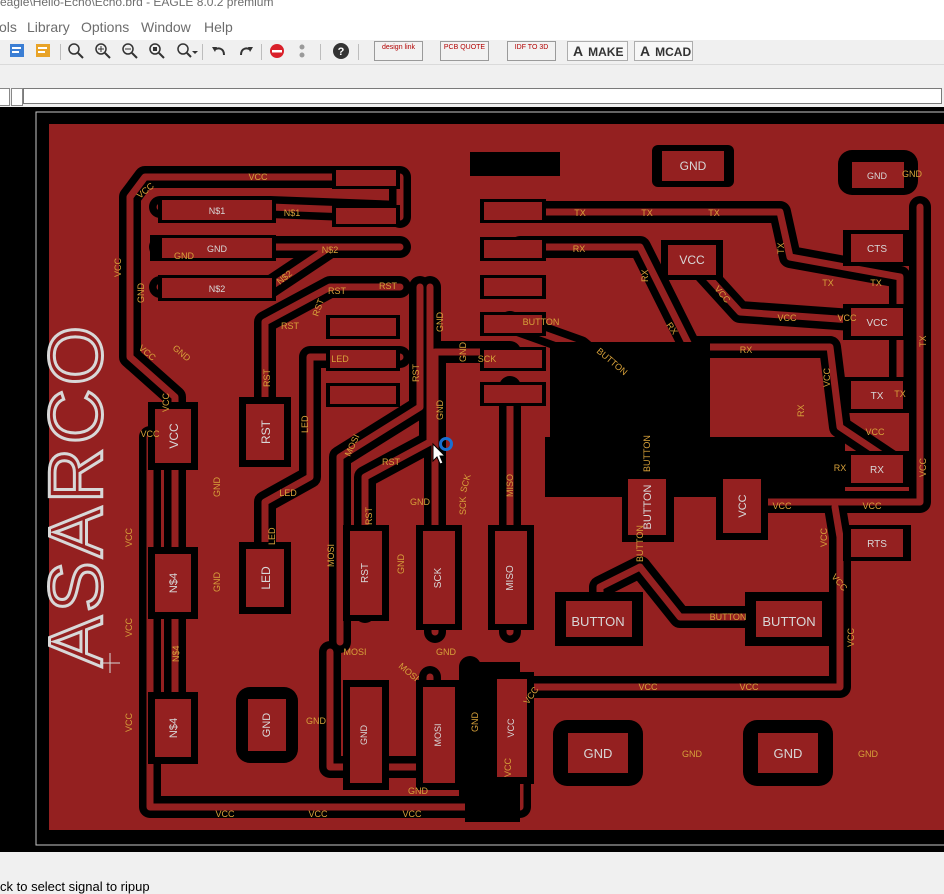  I want to click on mcad-label: MCAD, so click(673, 52).